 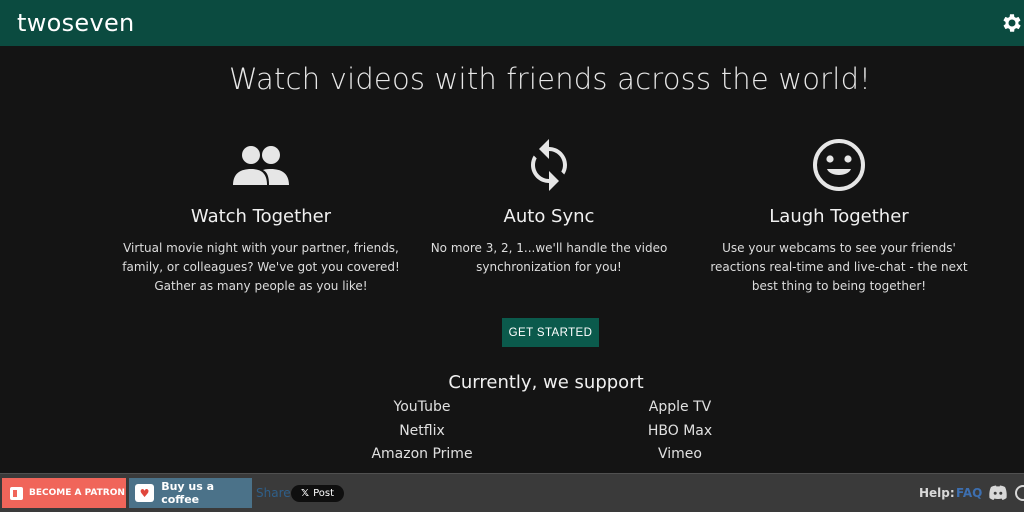 I want to click on coffee-label: Buy us a coffee, so click(x=188, y=493).